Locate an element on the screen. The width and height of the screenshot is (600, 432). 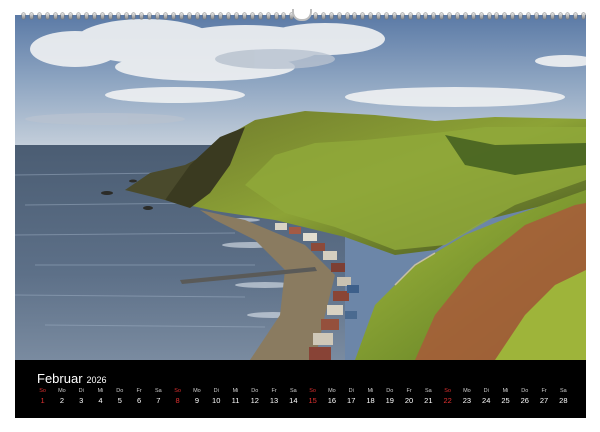
day-cell: Mo 9 is located at coordinates (196, 399).